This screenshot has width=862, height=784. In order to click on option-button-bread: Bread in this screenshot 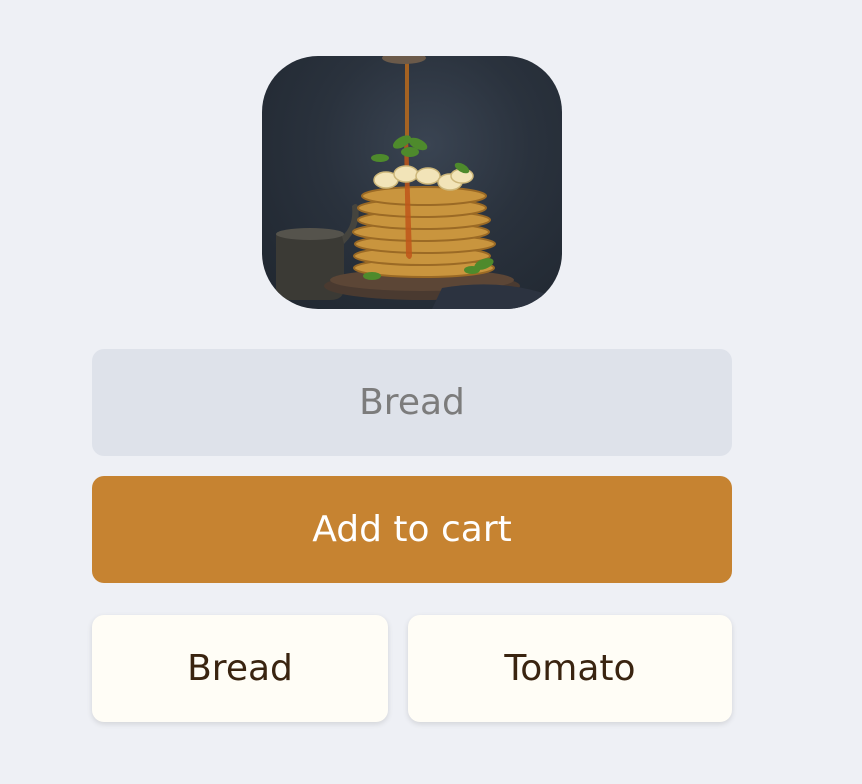, I will do `click(240, 668)`.